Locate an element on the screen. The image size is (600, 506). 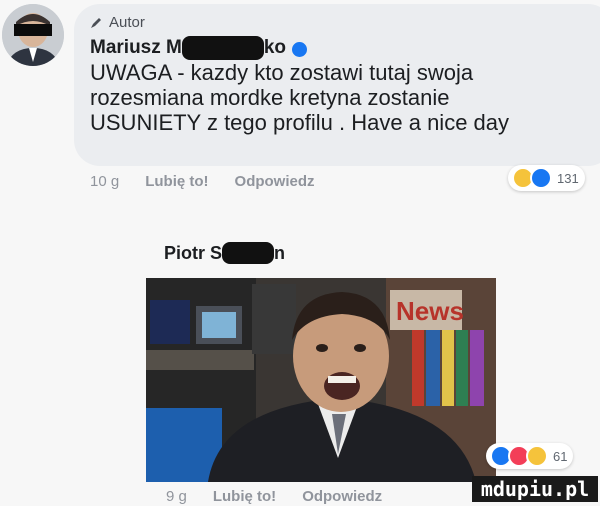
reply-reaction-count: 61 is located at coordinates (560, 456).